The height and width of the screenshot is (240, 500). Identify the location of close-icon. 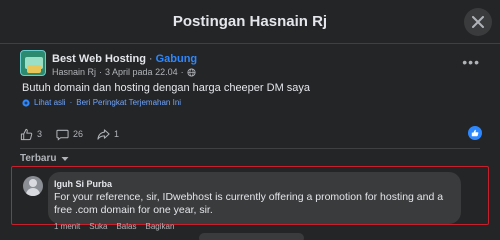
(478, 22).